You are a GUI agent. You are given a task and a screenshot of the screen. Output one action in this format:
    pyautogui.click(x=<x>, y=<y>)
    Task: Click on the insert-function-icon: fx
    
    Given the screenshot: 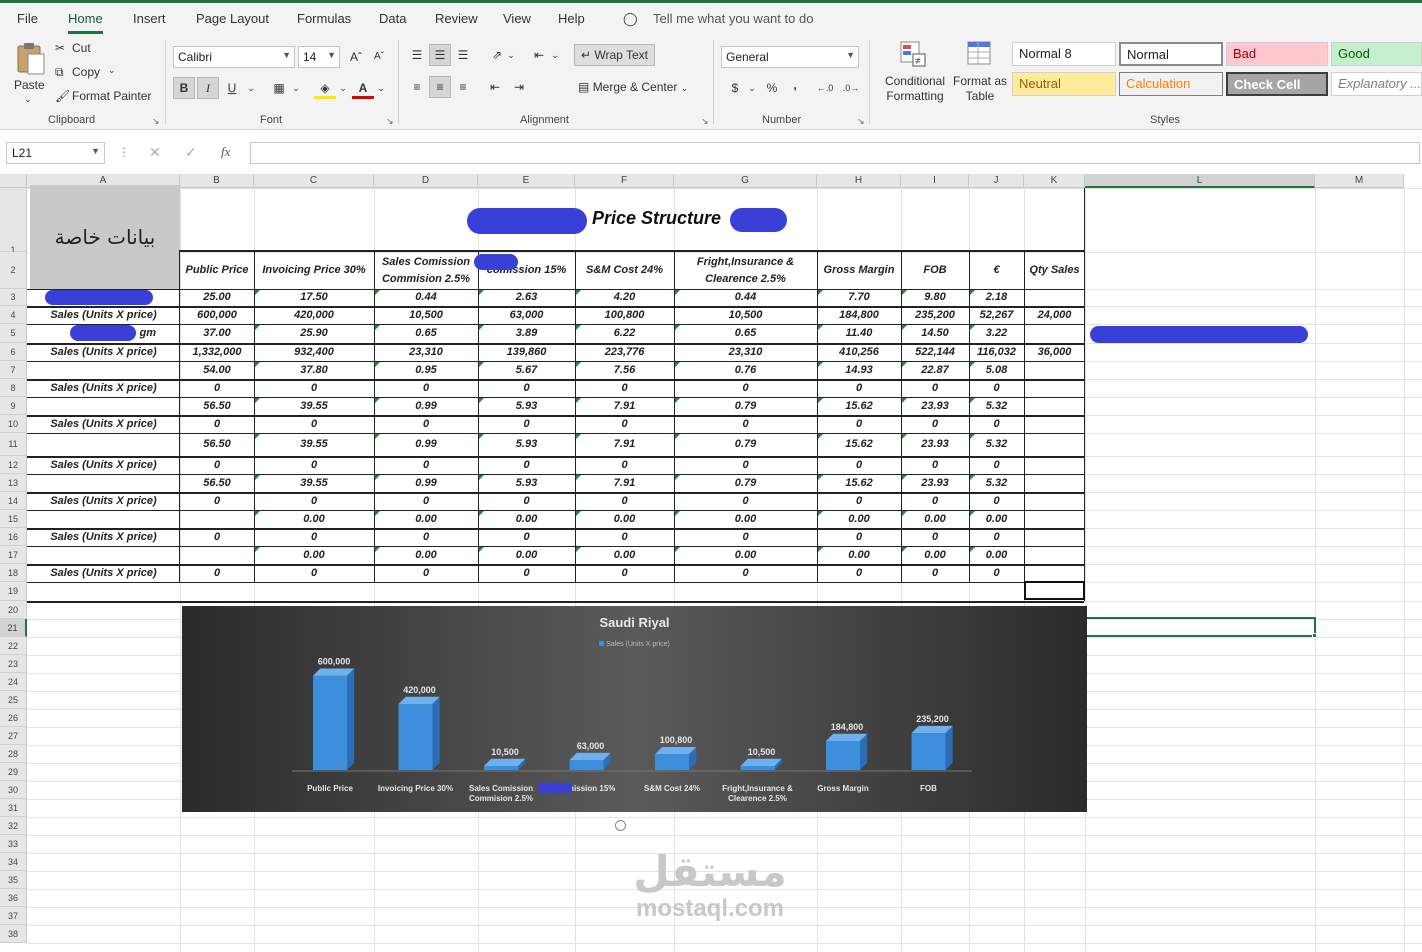 What is the action you would take?
    pyautogui.click(x=225, y=152)
    